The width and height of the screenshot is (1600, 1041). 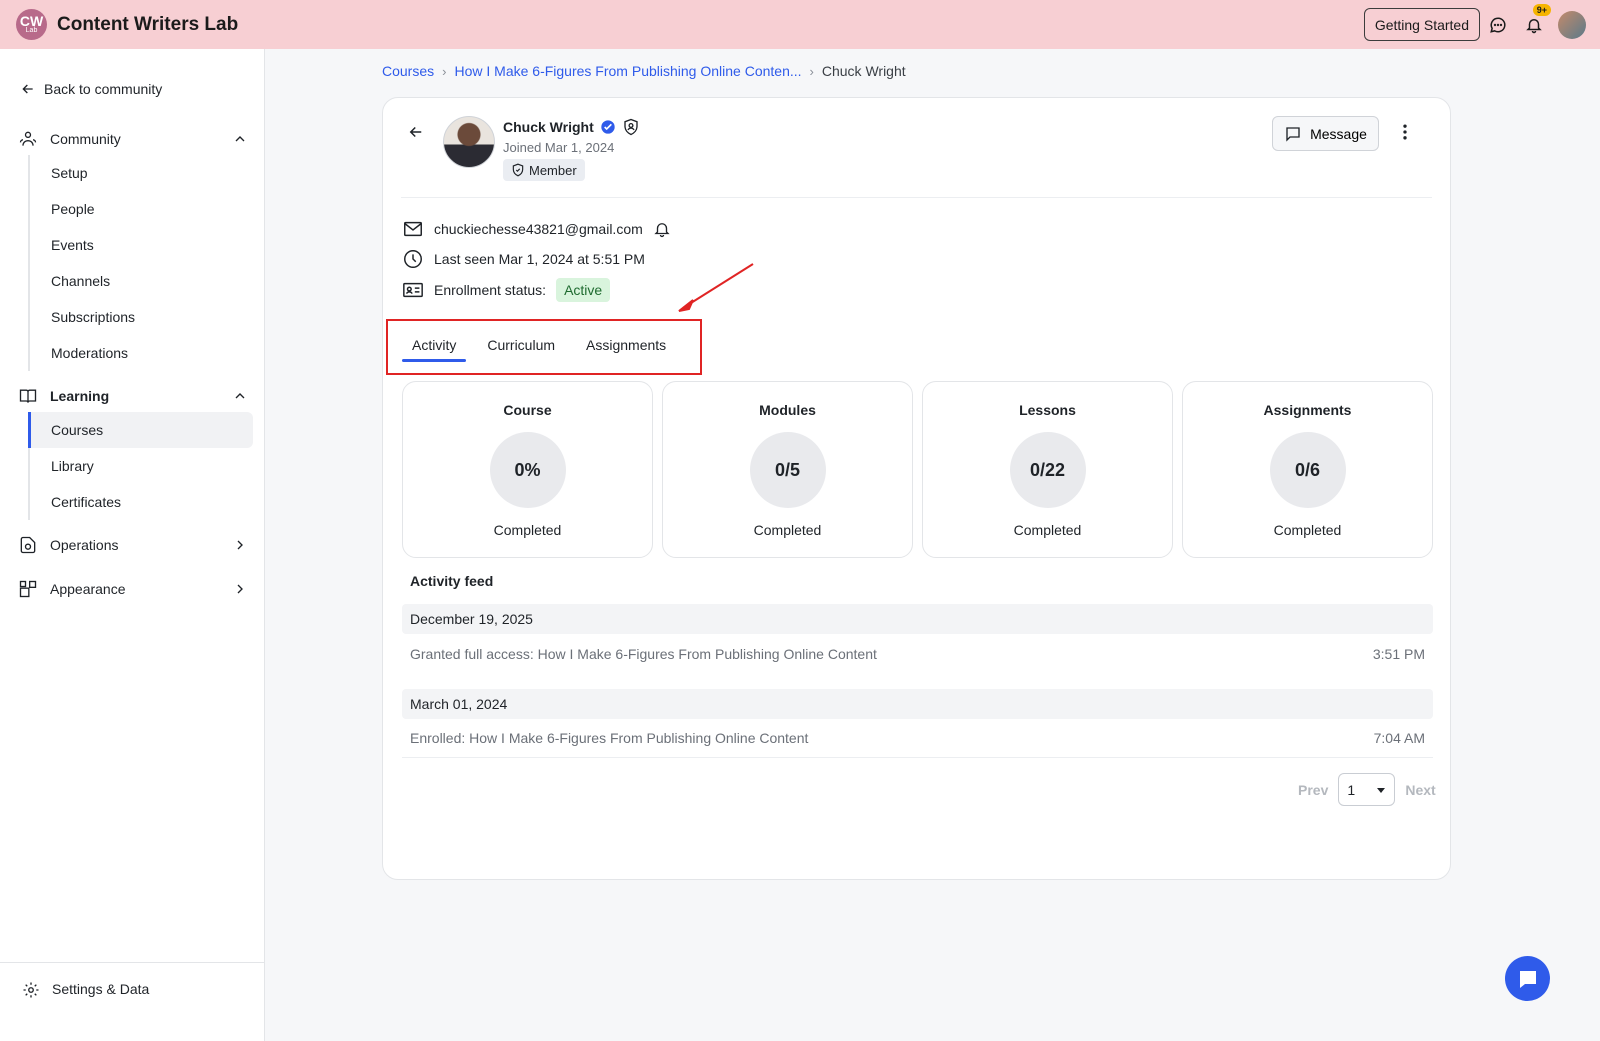 What do you see at coordinates (1047, 410) in the screenshot?
I see `stat-title: Lessons` at bounding box center [1047, 410].